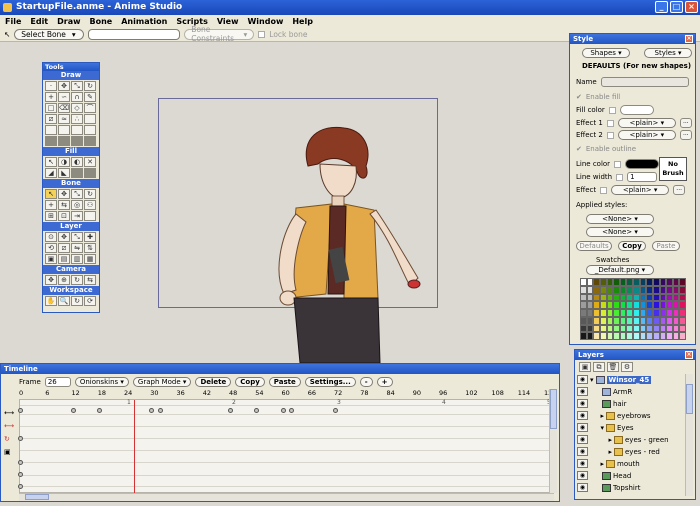 Image resolution: width=700 pixels, height=506 pixels. I want to click on menu-draw: Draw, so click(68, 21).